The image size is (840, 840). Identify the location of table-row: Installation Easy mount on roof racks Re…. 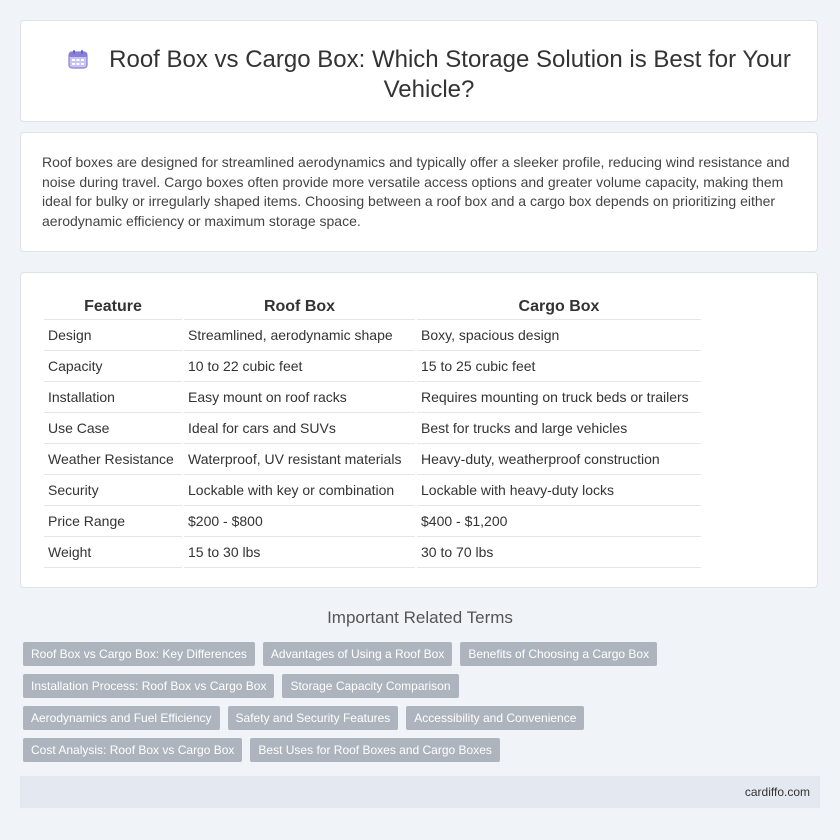
(372, 397).